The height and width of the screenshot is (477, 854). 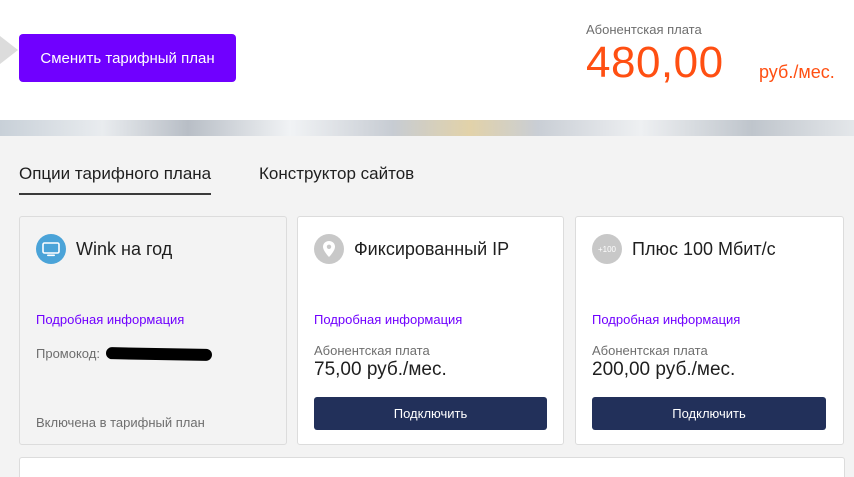 What do you see at coordinates (115, 179) in the screenshot?
I see `tab-plan-options: Опции тарифного плана` at bounding box center [115, 179].